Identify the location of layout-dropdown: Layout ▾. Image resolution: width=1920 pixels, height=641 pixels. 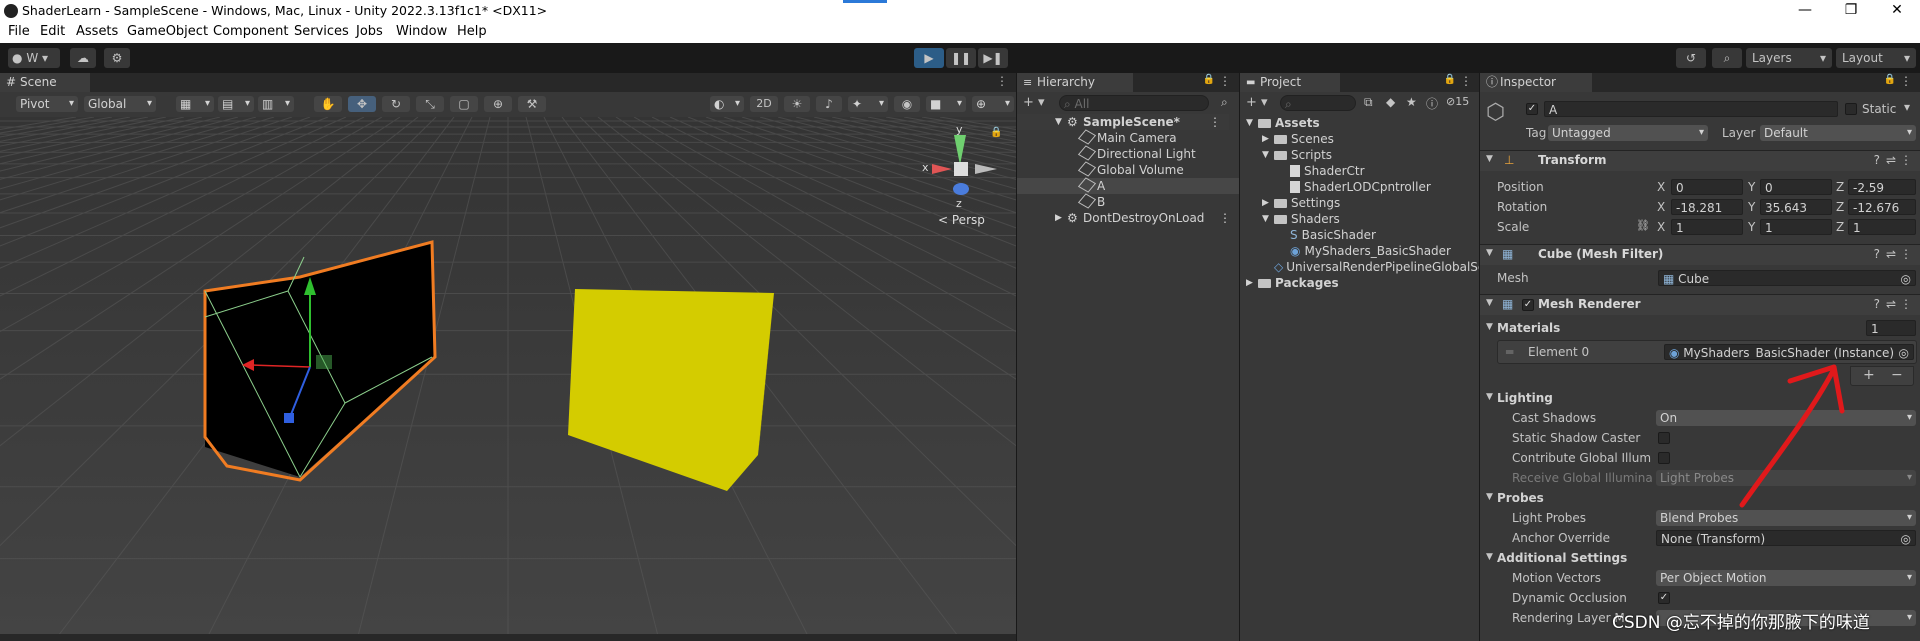
(1876, 58).